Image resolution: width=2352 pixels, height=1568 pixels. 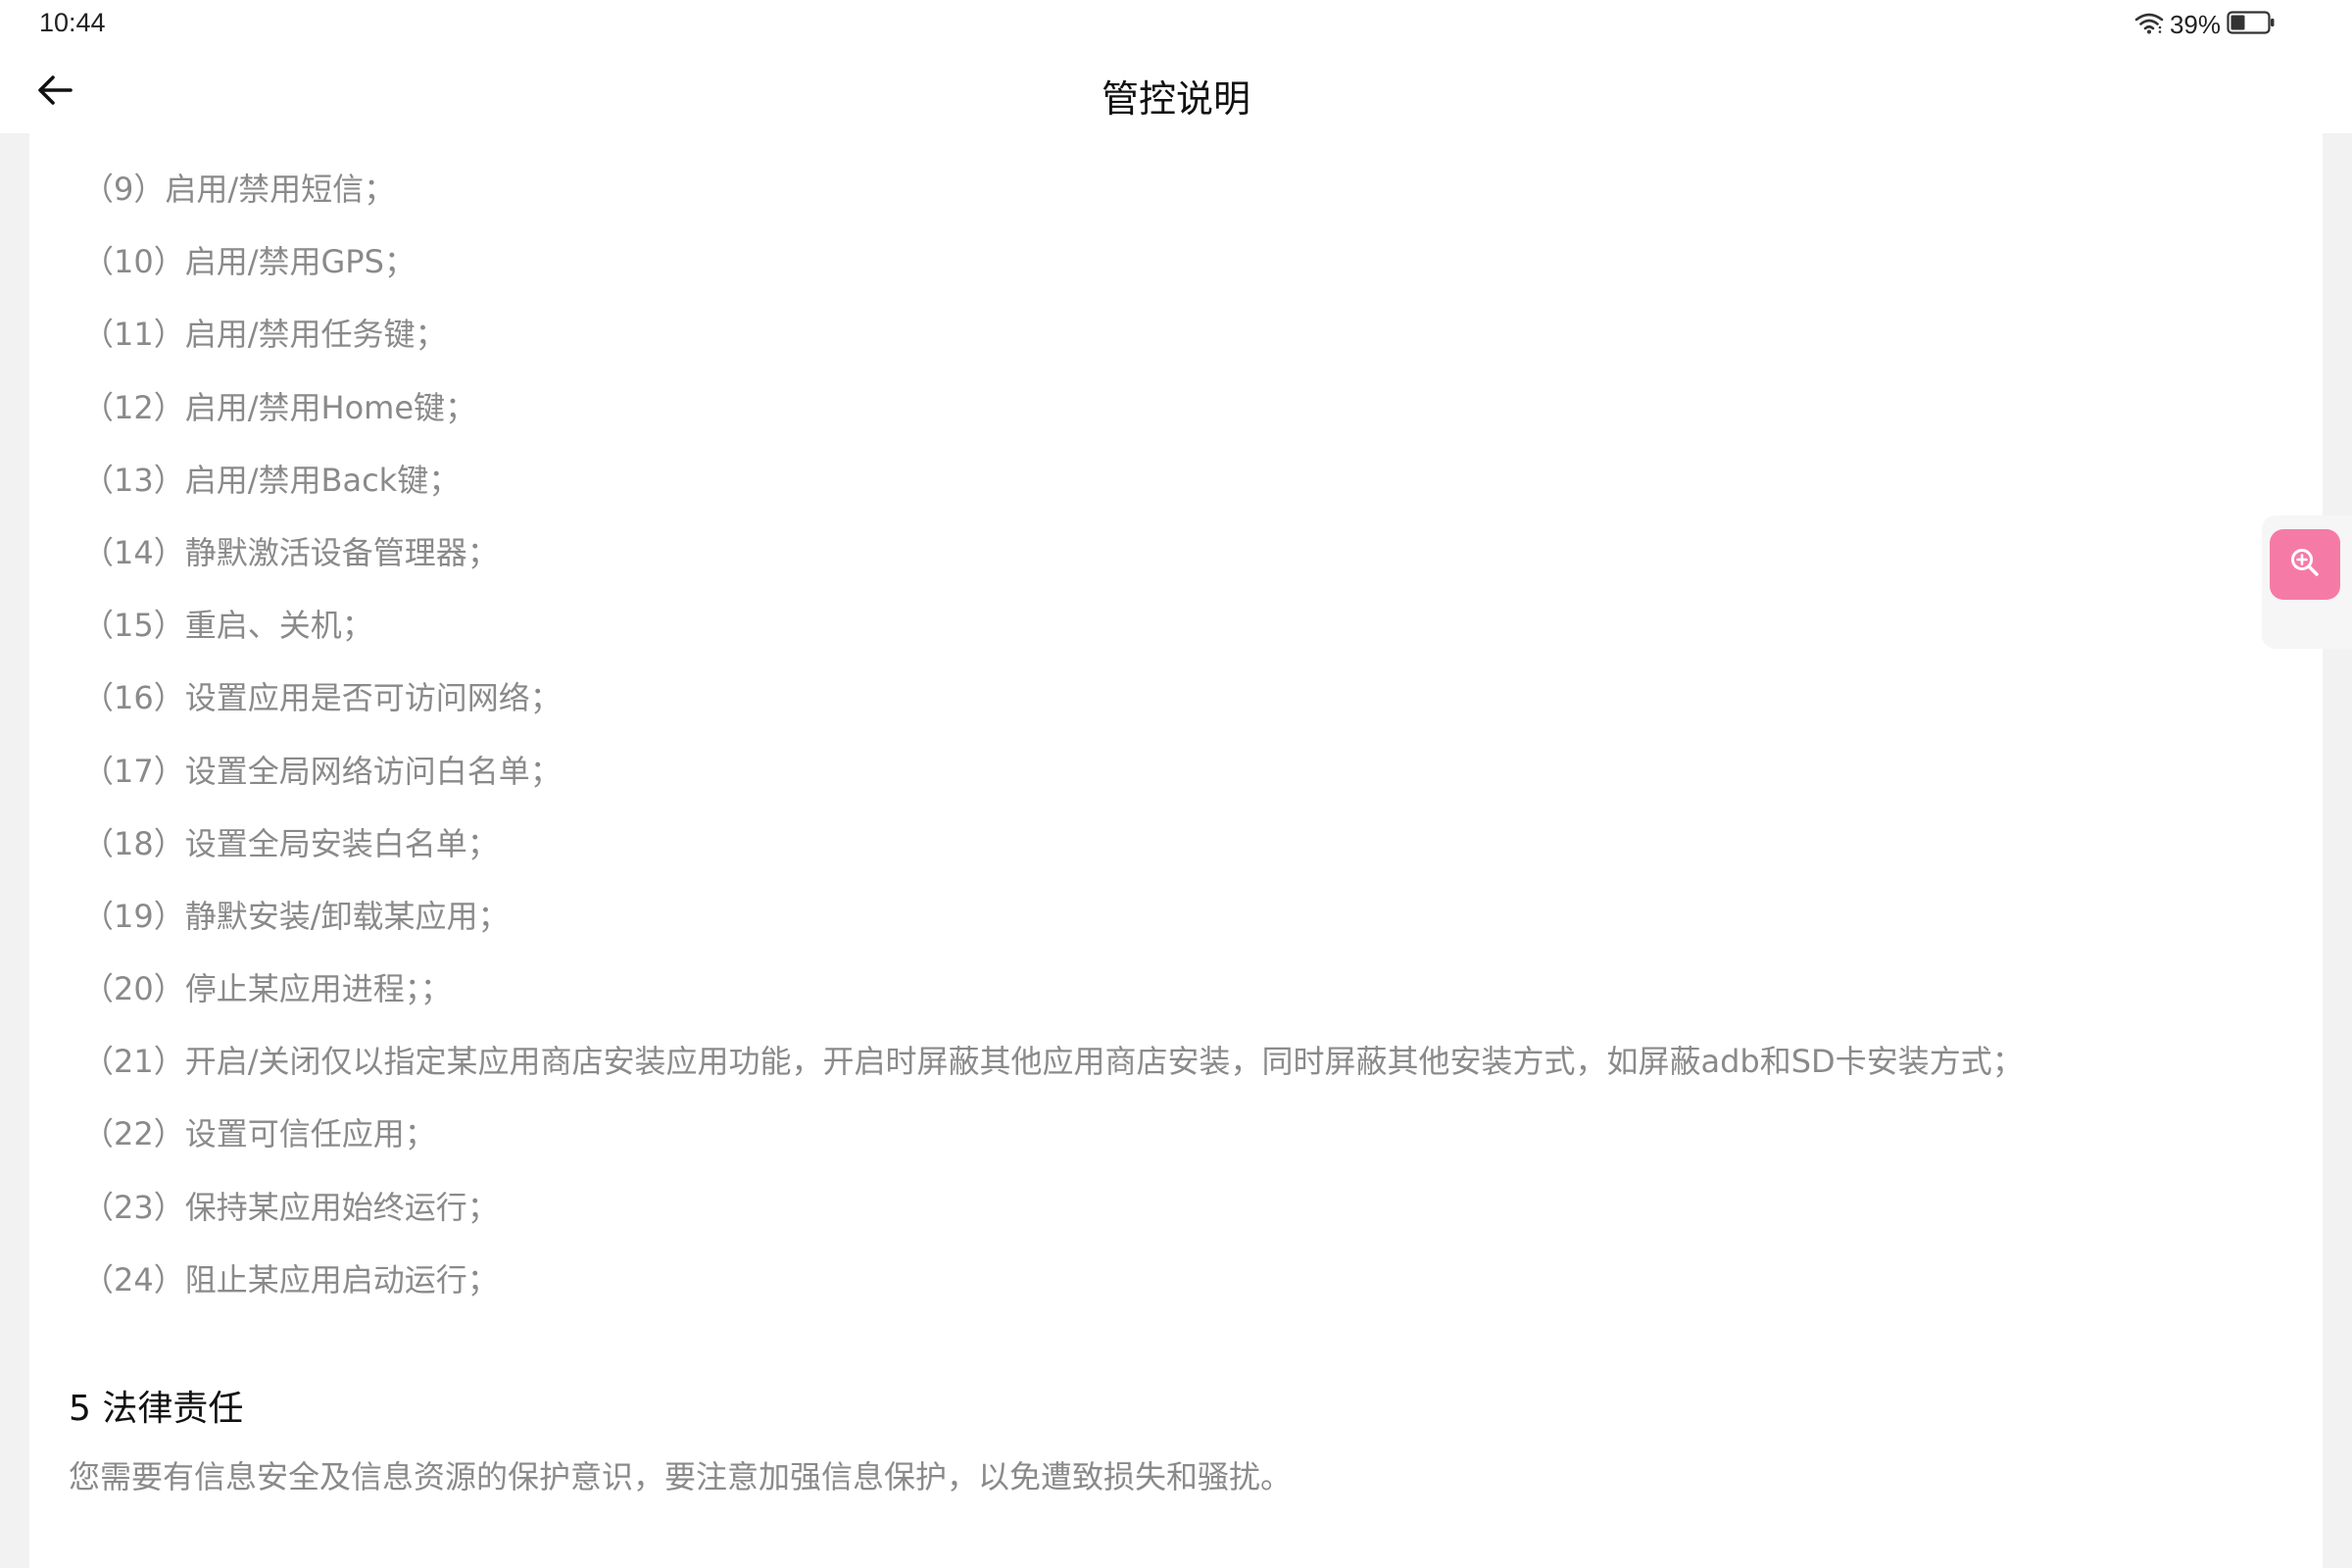 I want to click on list-item: （24）阻止某应用启动运行；, so click(x=290, y=1279).